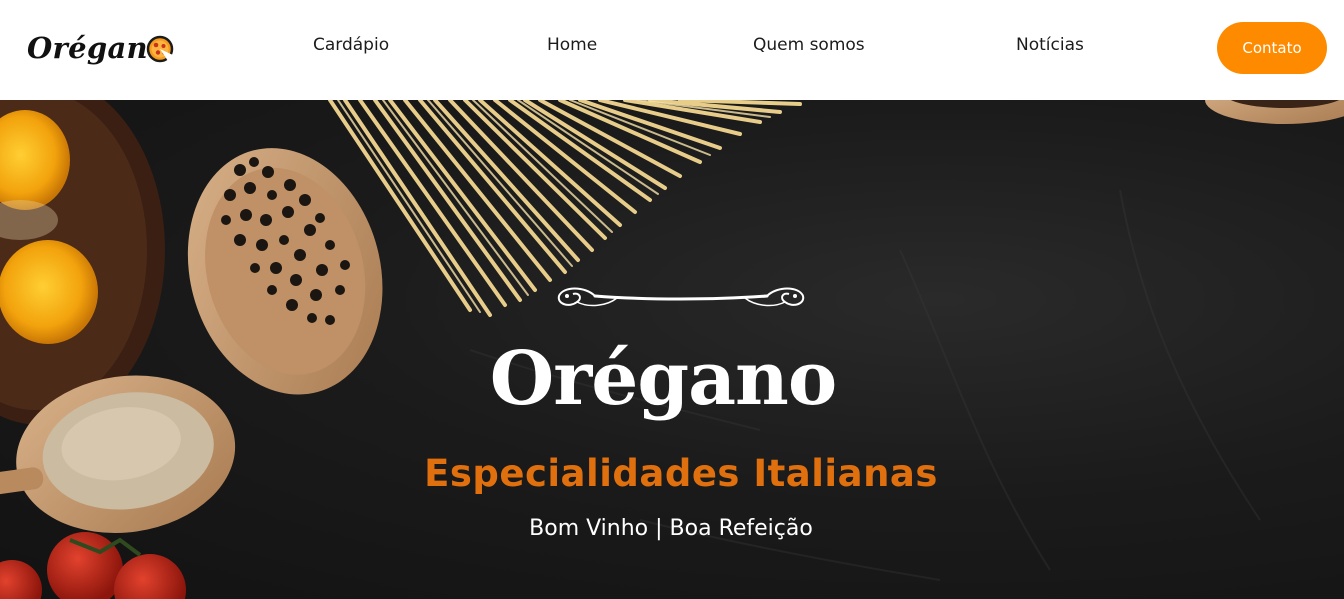 This screenshot has width=1344, height=599. I want to click on hero-tagline: Bom Vinho | Boa Refeição, so click(671, 528).